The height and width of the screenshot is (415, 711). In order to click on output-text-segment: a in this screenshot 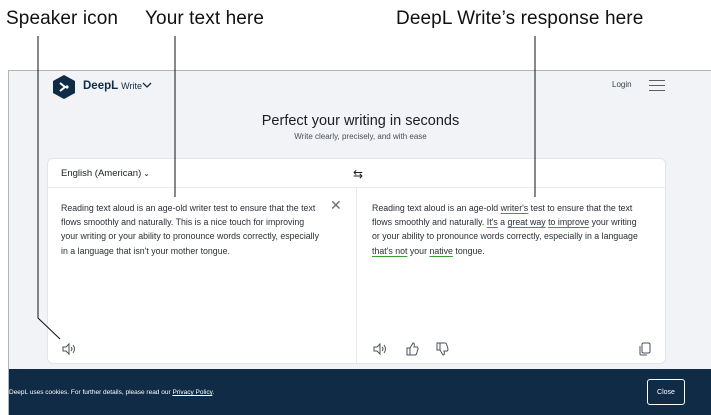, I will do `click(502, 222)`.